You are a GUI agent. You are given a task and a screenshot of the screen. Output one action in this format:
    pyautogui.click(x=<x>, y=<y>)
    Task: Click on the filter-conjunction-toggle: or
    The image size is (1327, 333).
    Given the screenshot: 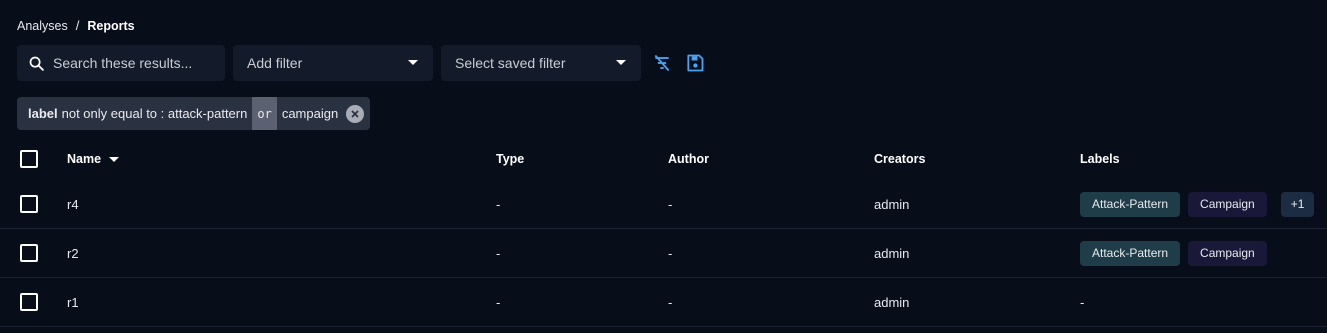 What is the action you would take?
    pyautogui.click(x=264, y=113)
    